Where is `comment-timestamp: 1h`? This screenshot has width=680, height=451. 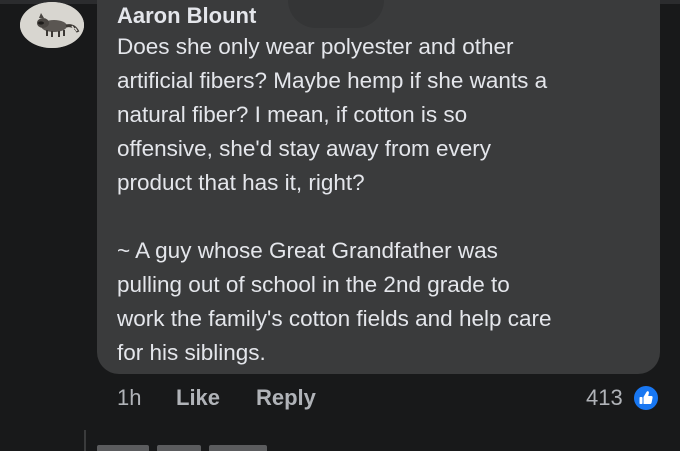
comment-timestamp: 1h is located at coordinates (129, 398).